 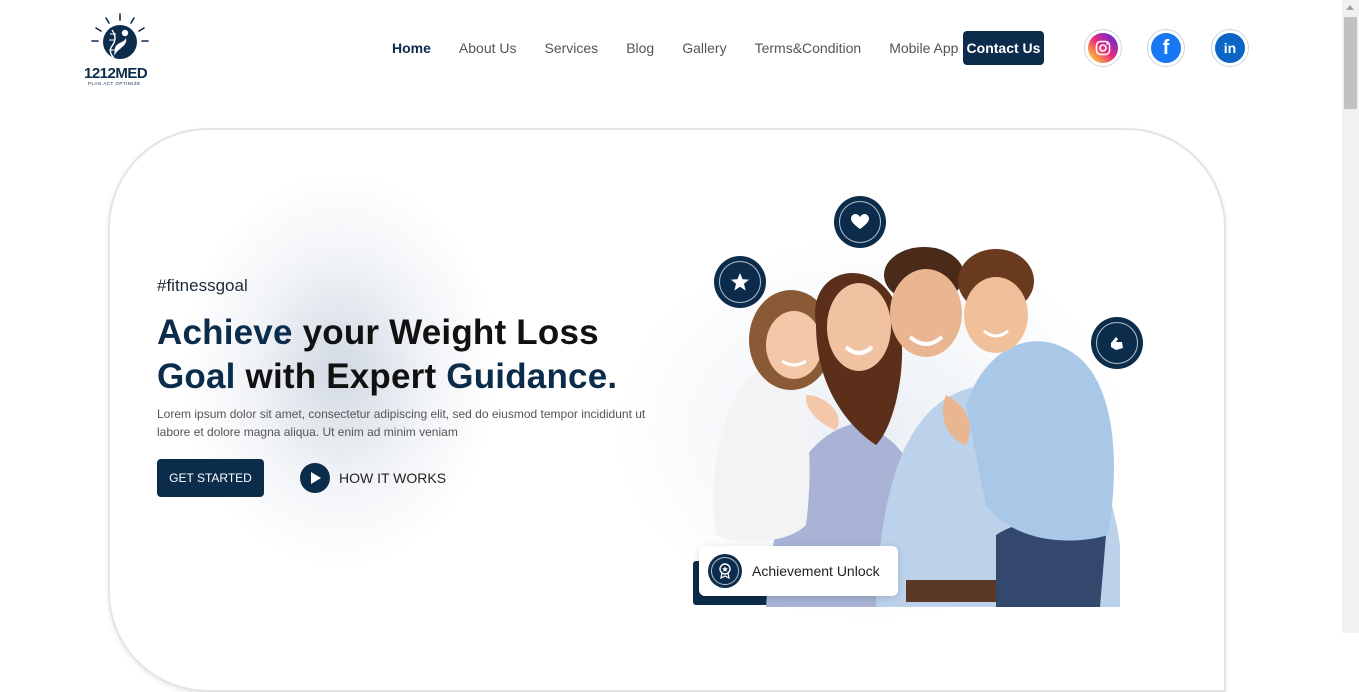 What do you see at coordinates (808, 48) in the screenshot?
I see `nav-terms-condition: Terms&Condition` at bounding box center [808, 48].